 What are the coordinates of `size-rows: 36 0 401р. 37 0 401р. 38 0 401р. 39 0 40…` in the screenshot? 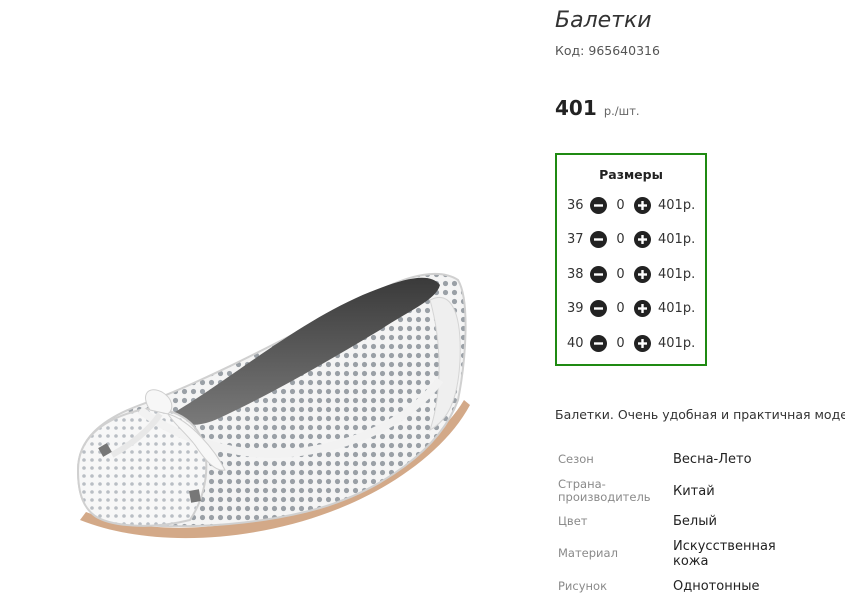 It's located at (631, 274).